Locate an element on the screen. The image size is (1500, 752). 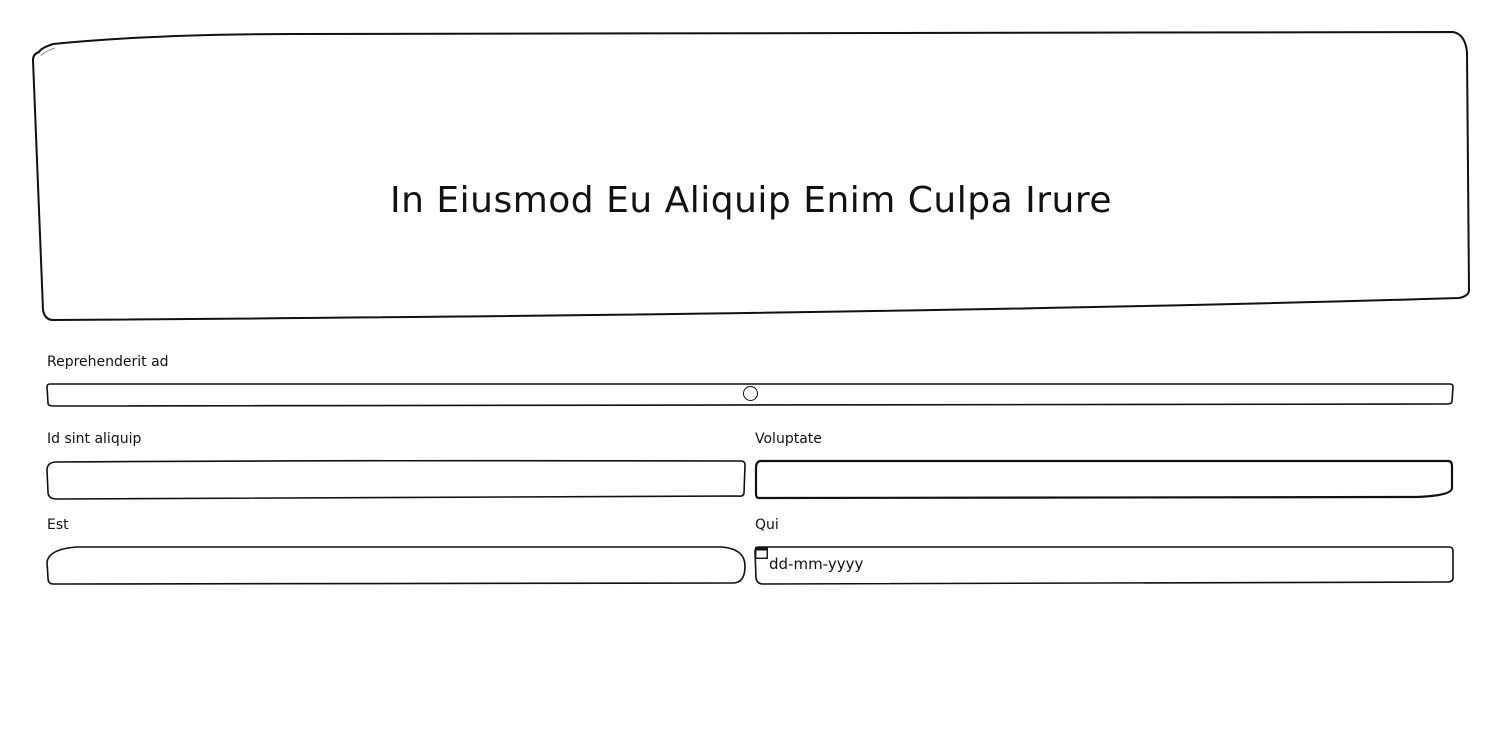
id-sint-aliquip-input is located at coordinates (396, 479).